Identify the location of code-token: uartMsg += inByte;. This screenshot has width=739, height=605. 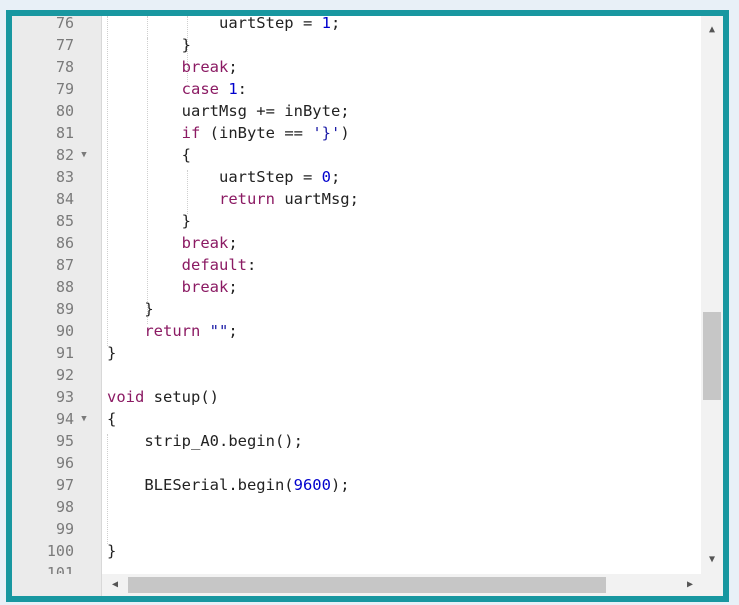
(265, 111).